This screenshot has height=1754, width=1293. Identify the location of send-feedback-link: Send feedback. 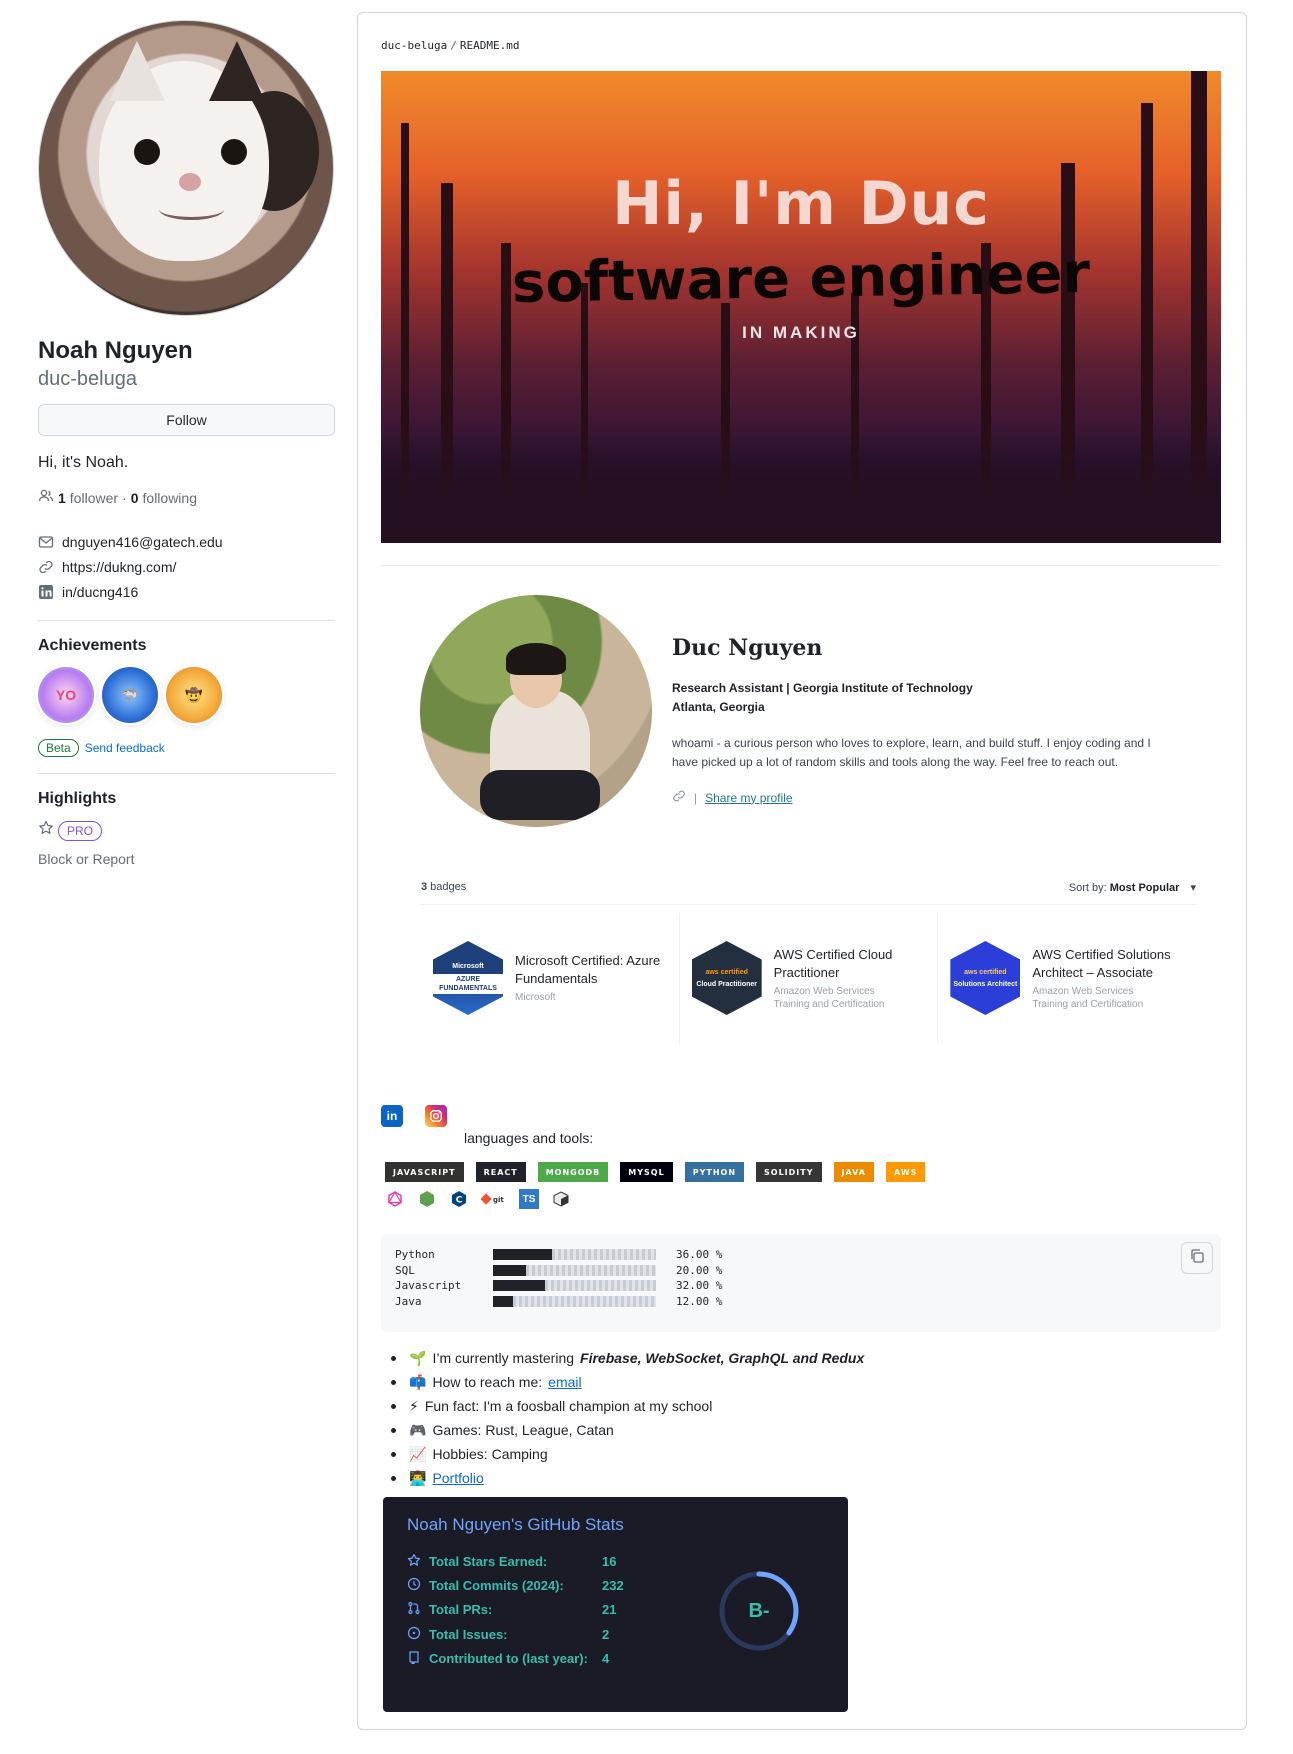
(125, 748).